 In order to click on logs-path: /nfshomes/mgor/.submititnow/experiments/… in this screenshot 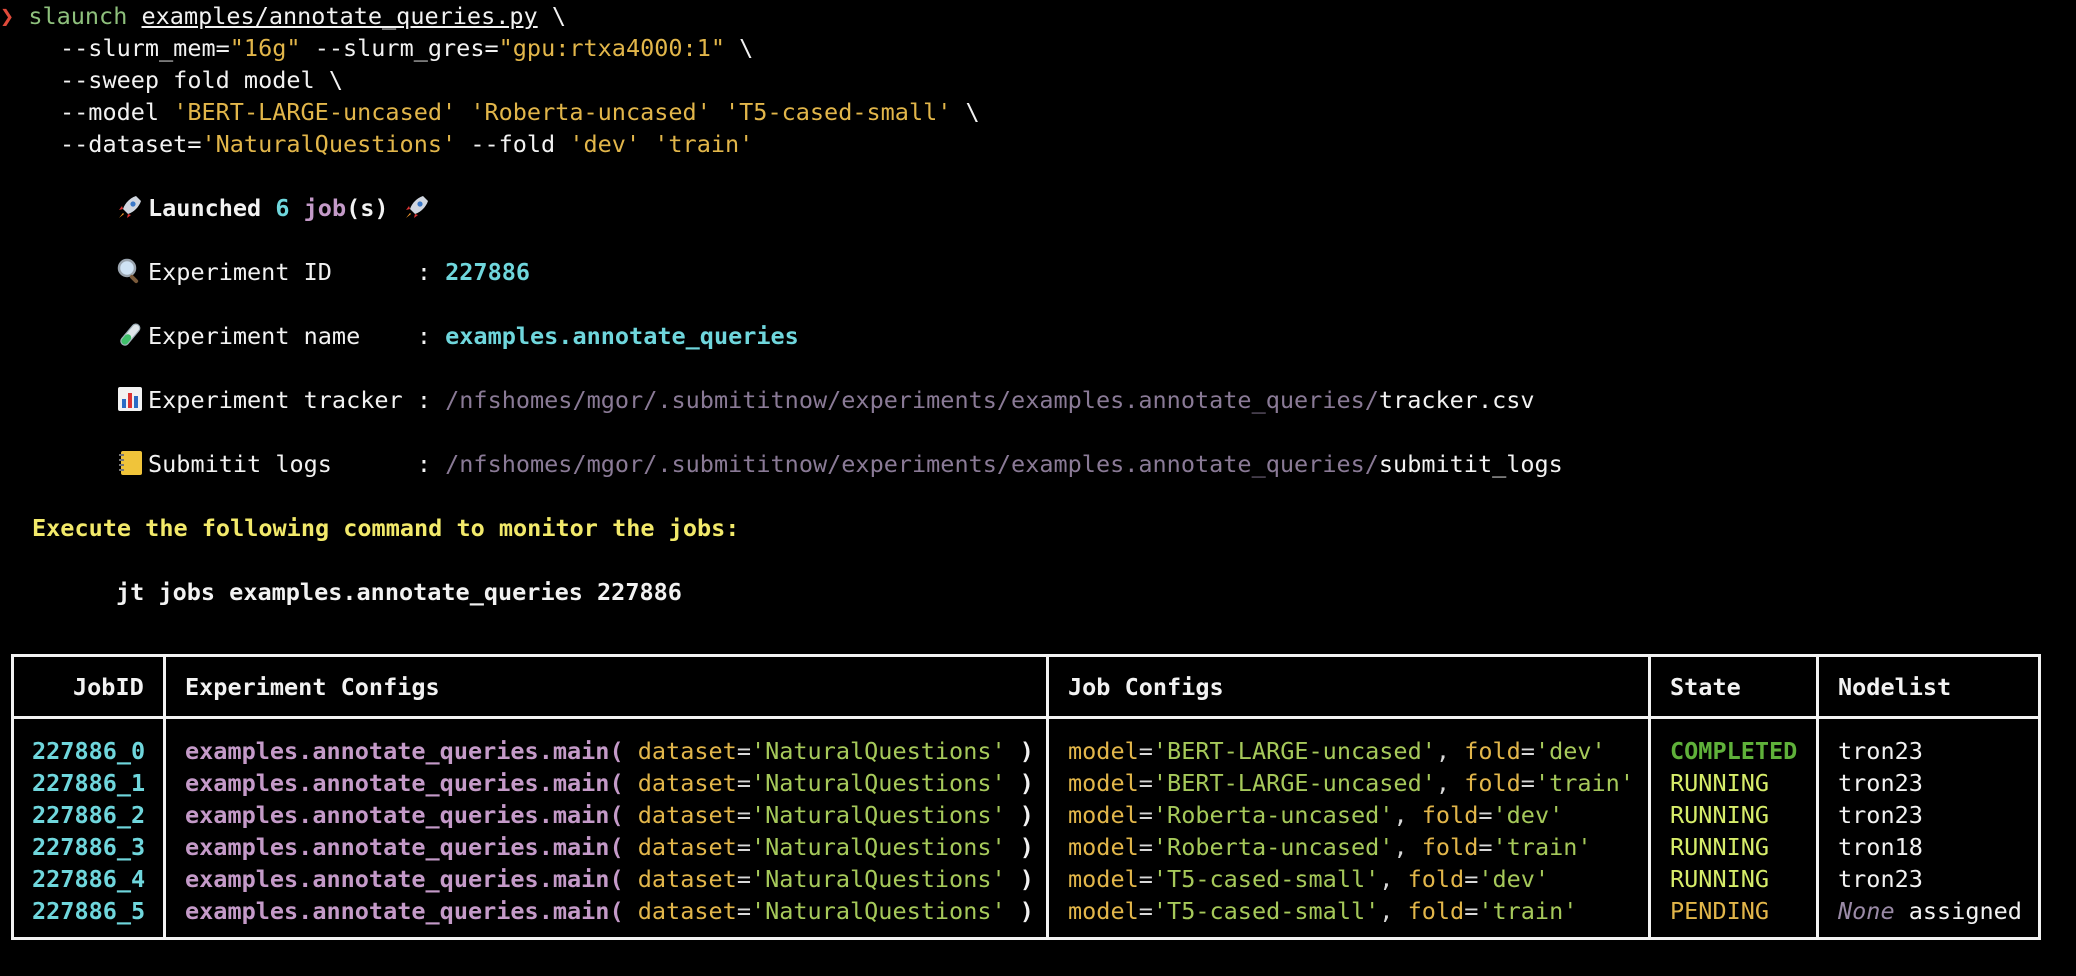, I will do `click(912, 464)`.